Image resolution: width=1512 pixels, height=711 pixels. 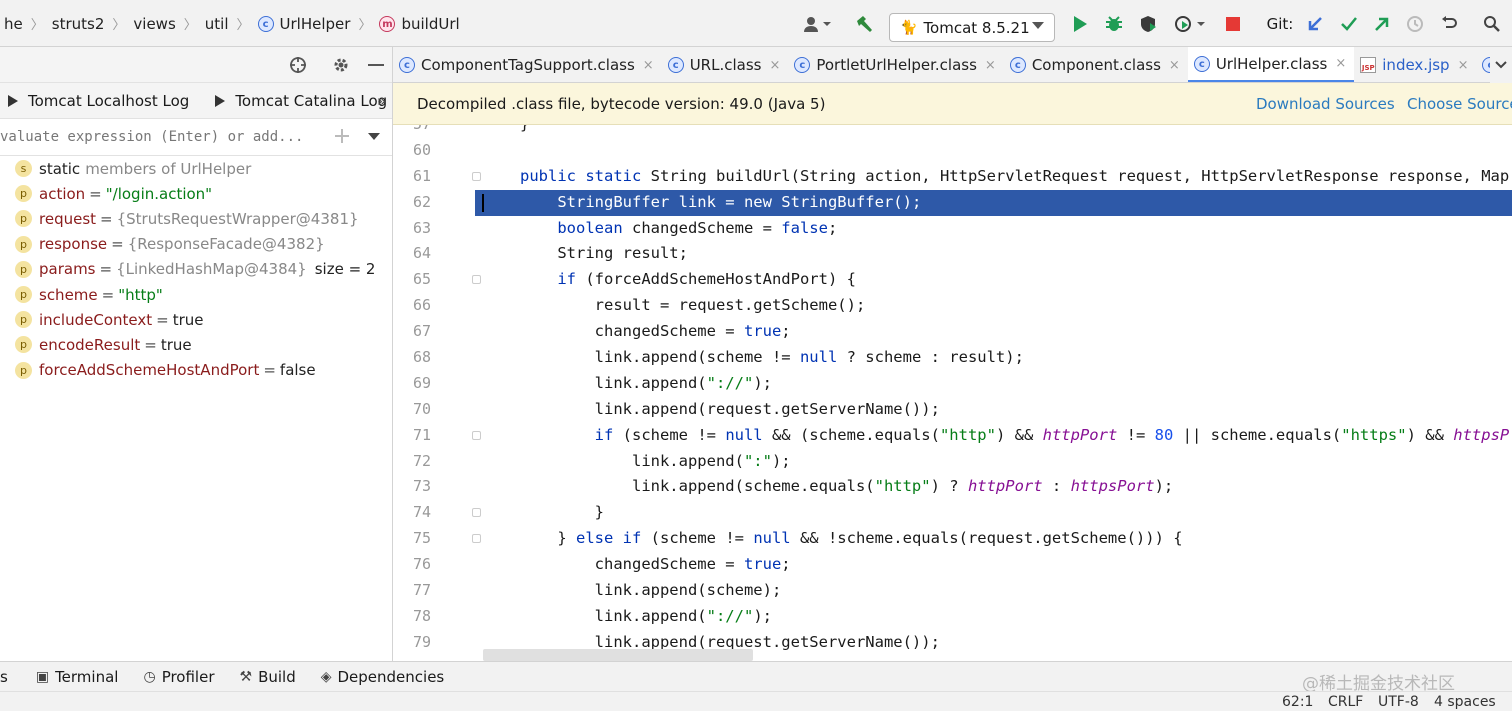 I want to click on line-number: 61, so click(x=412, y=177).